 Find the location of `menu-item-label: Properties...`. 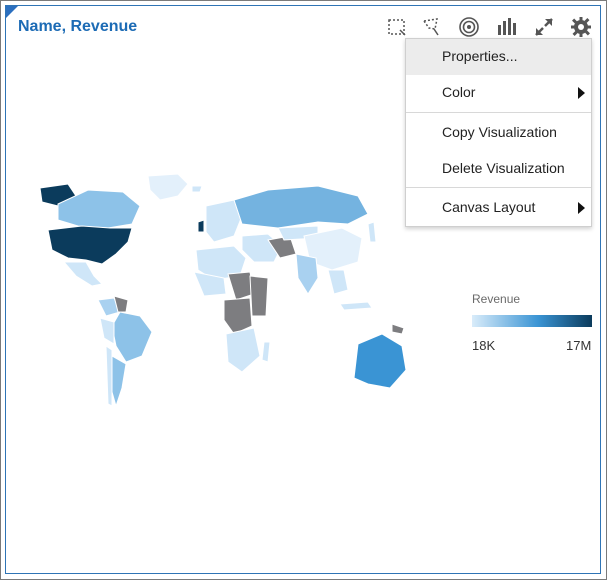

menu-item-label: Properties... is located at coordinates (480, 56).